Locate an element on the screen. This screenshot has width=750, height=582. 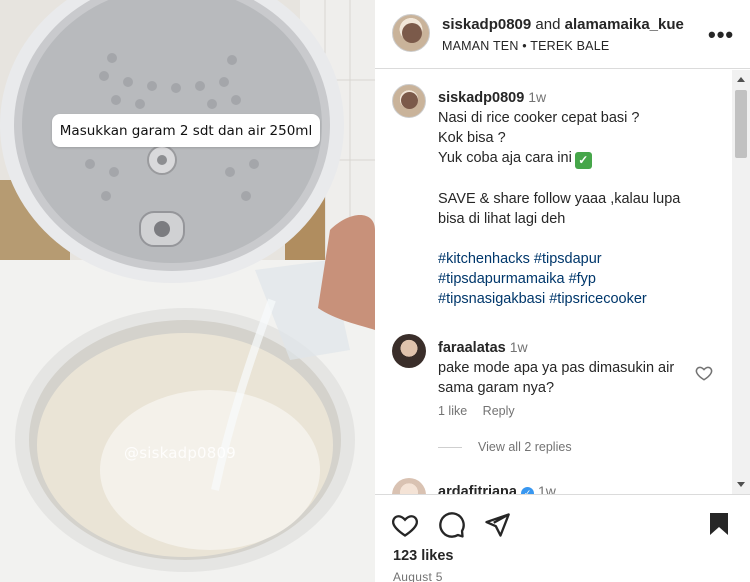
view-replies-button: View all 2 replies is located at coordinates (505, 447).